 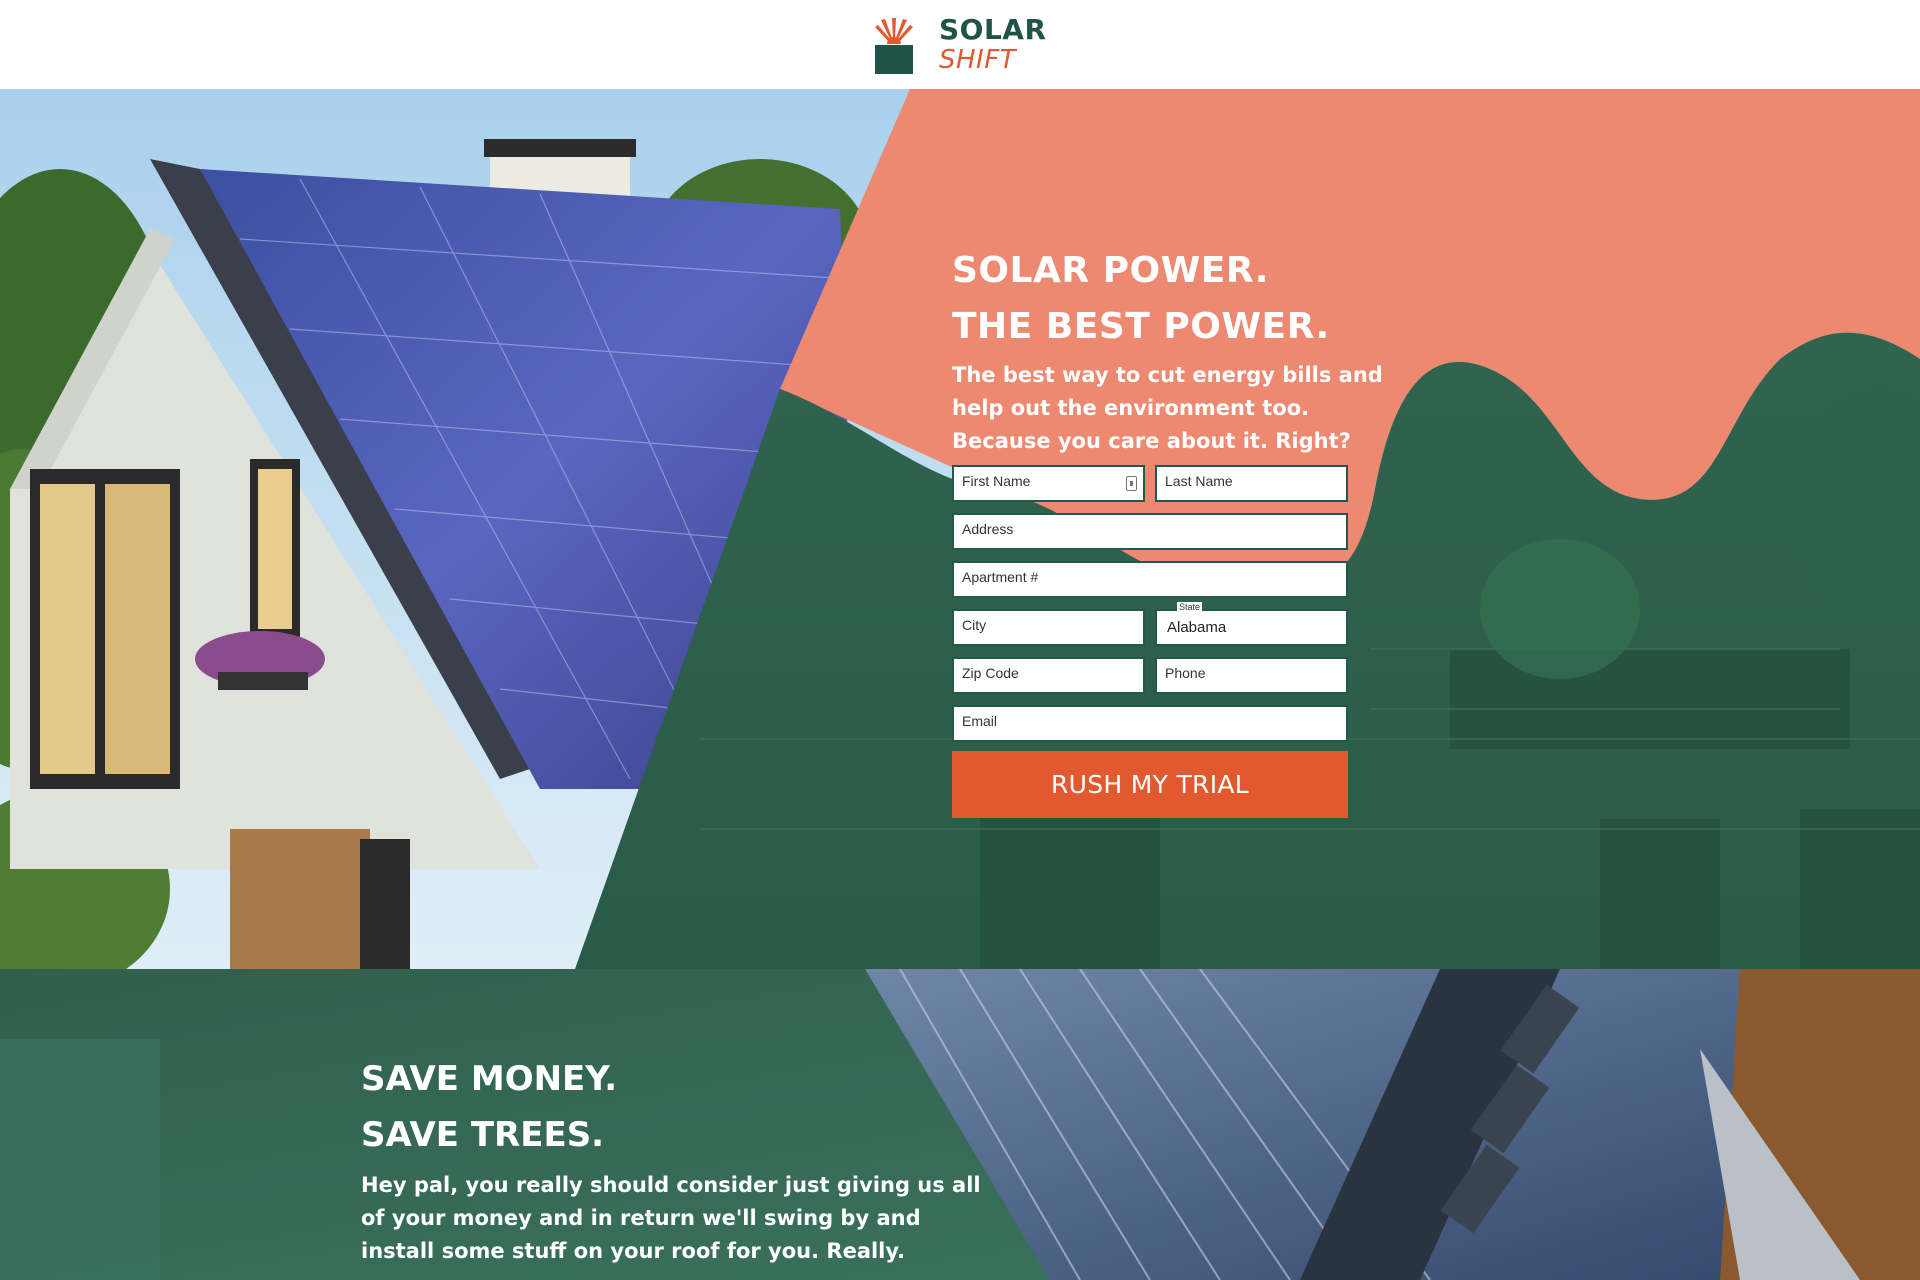 I want to click on hero-headline-line-1: SOLAR POWER., so click(x=1110, y=270).